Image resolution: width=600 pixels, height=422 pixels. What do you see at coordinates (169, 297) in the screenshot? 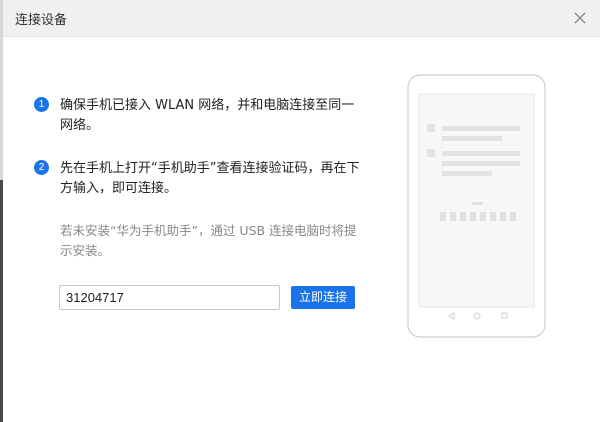
I see `verification-code-input` at bounding box center [169, 297].